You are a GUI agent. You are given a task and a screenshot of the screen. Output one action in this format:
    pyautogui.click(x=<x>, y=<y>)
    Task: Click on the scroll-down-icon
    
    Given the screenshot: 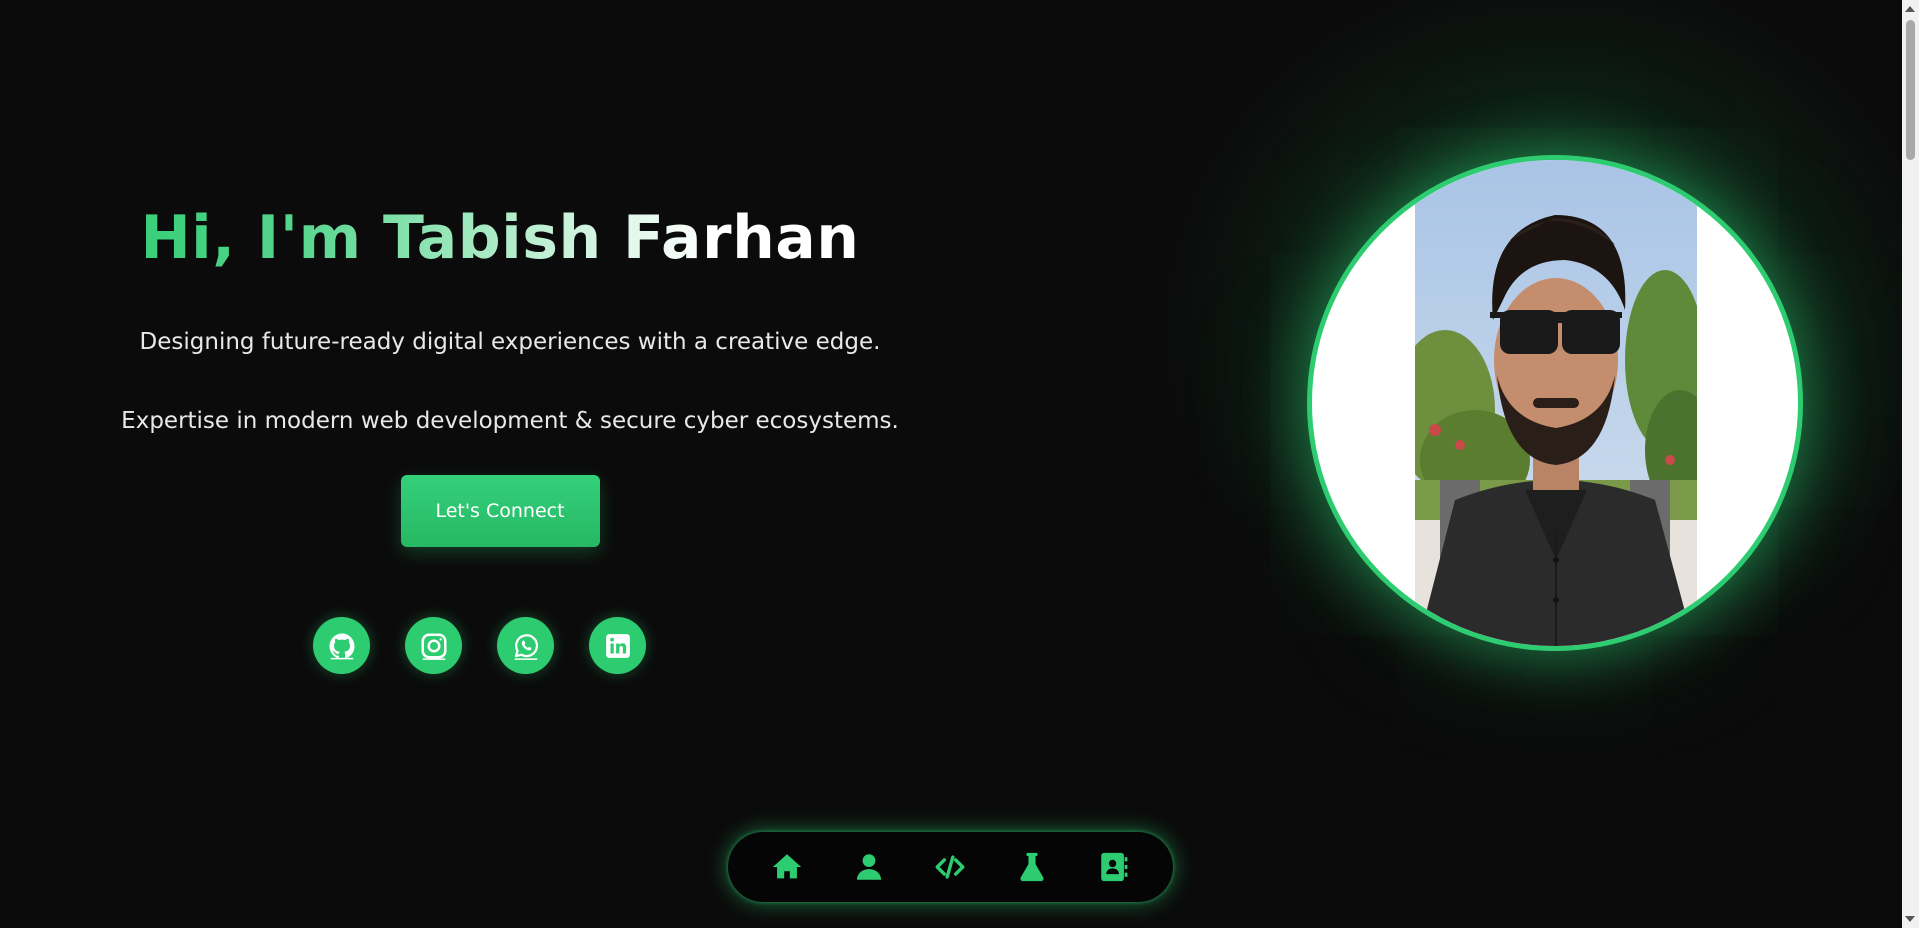 What is the action you would take?
    pyautogui.click(x=1910, y=919)
    